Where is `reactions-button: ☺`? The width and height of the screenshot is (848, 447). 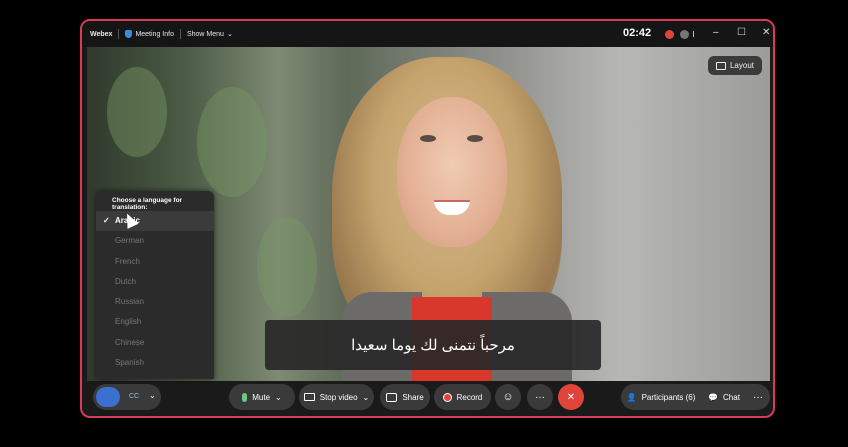 reactions-button: ☺ is located at coordinates (508, 397).